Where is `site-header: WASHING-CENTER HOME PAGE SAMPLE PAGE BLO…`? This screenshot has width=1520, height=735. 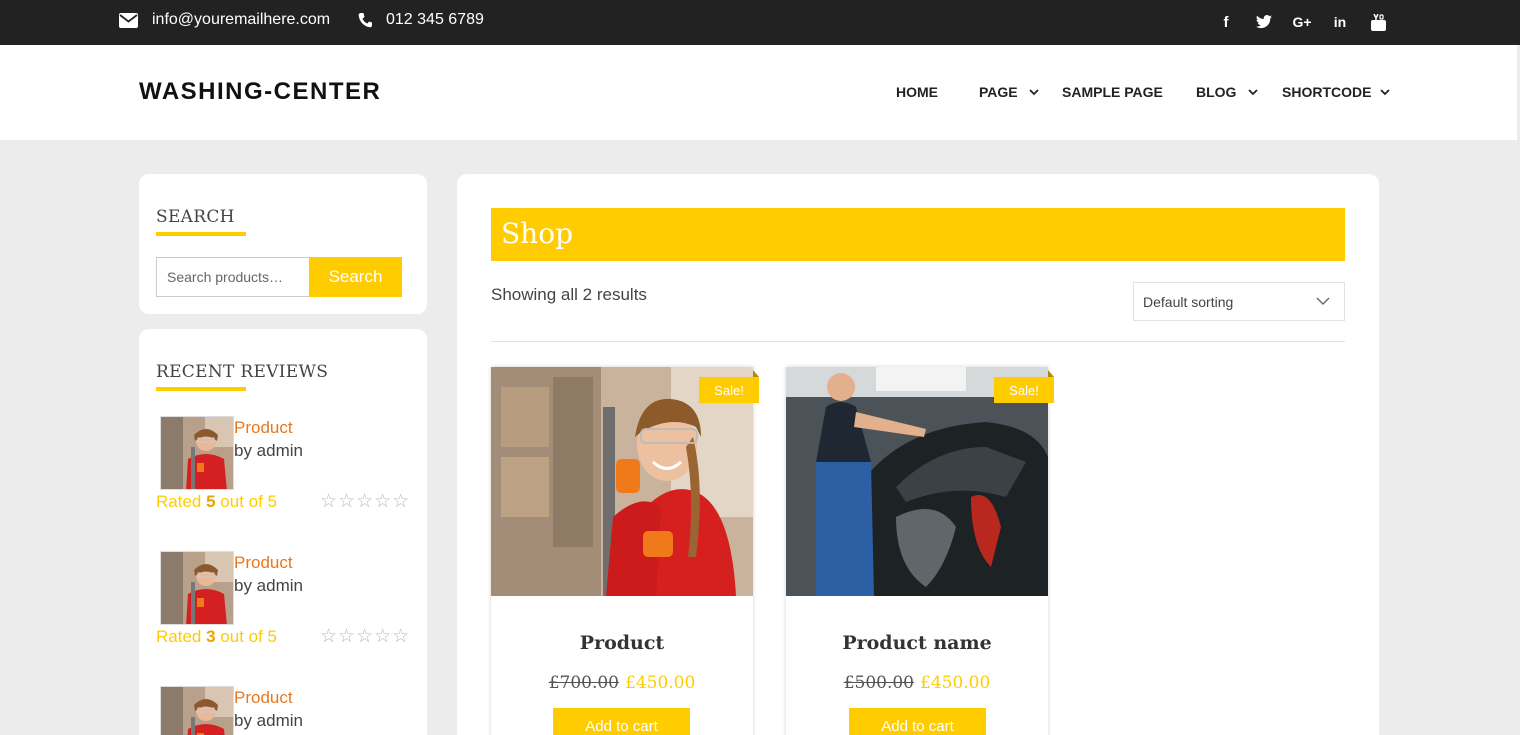 site-header: WASHING-CENTER HOME PAGE SAMPLE PAGE BLO… is located at coordinates (758, 92).